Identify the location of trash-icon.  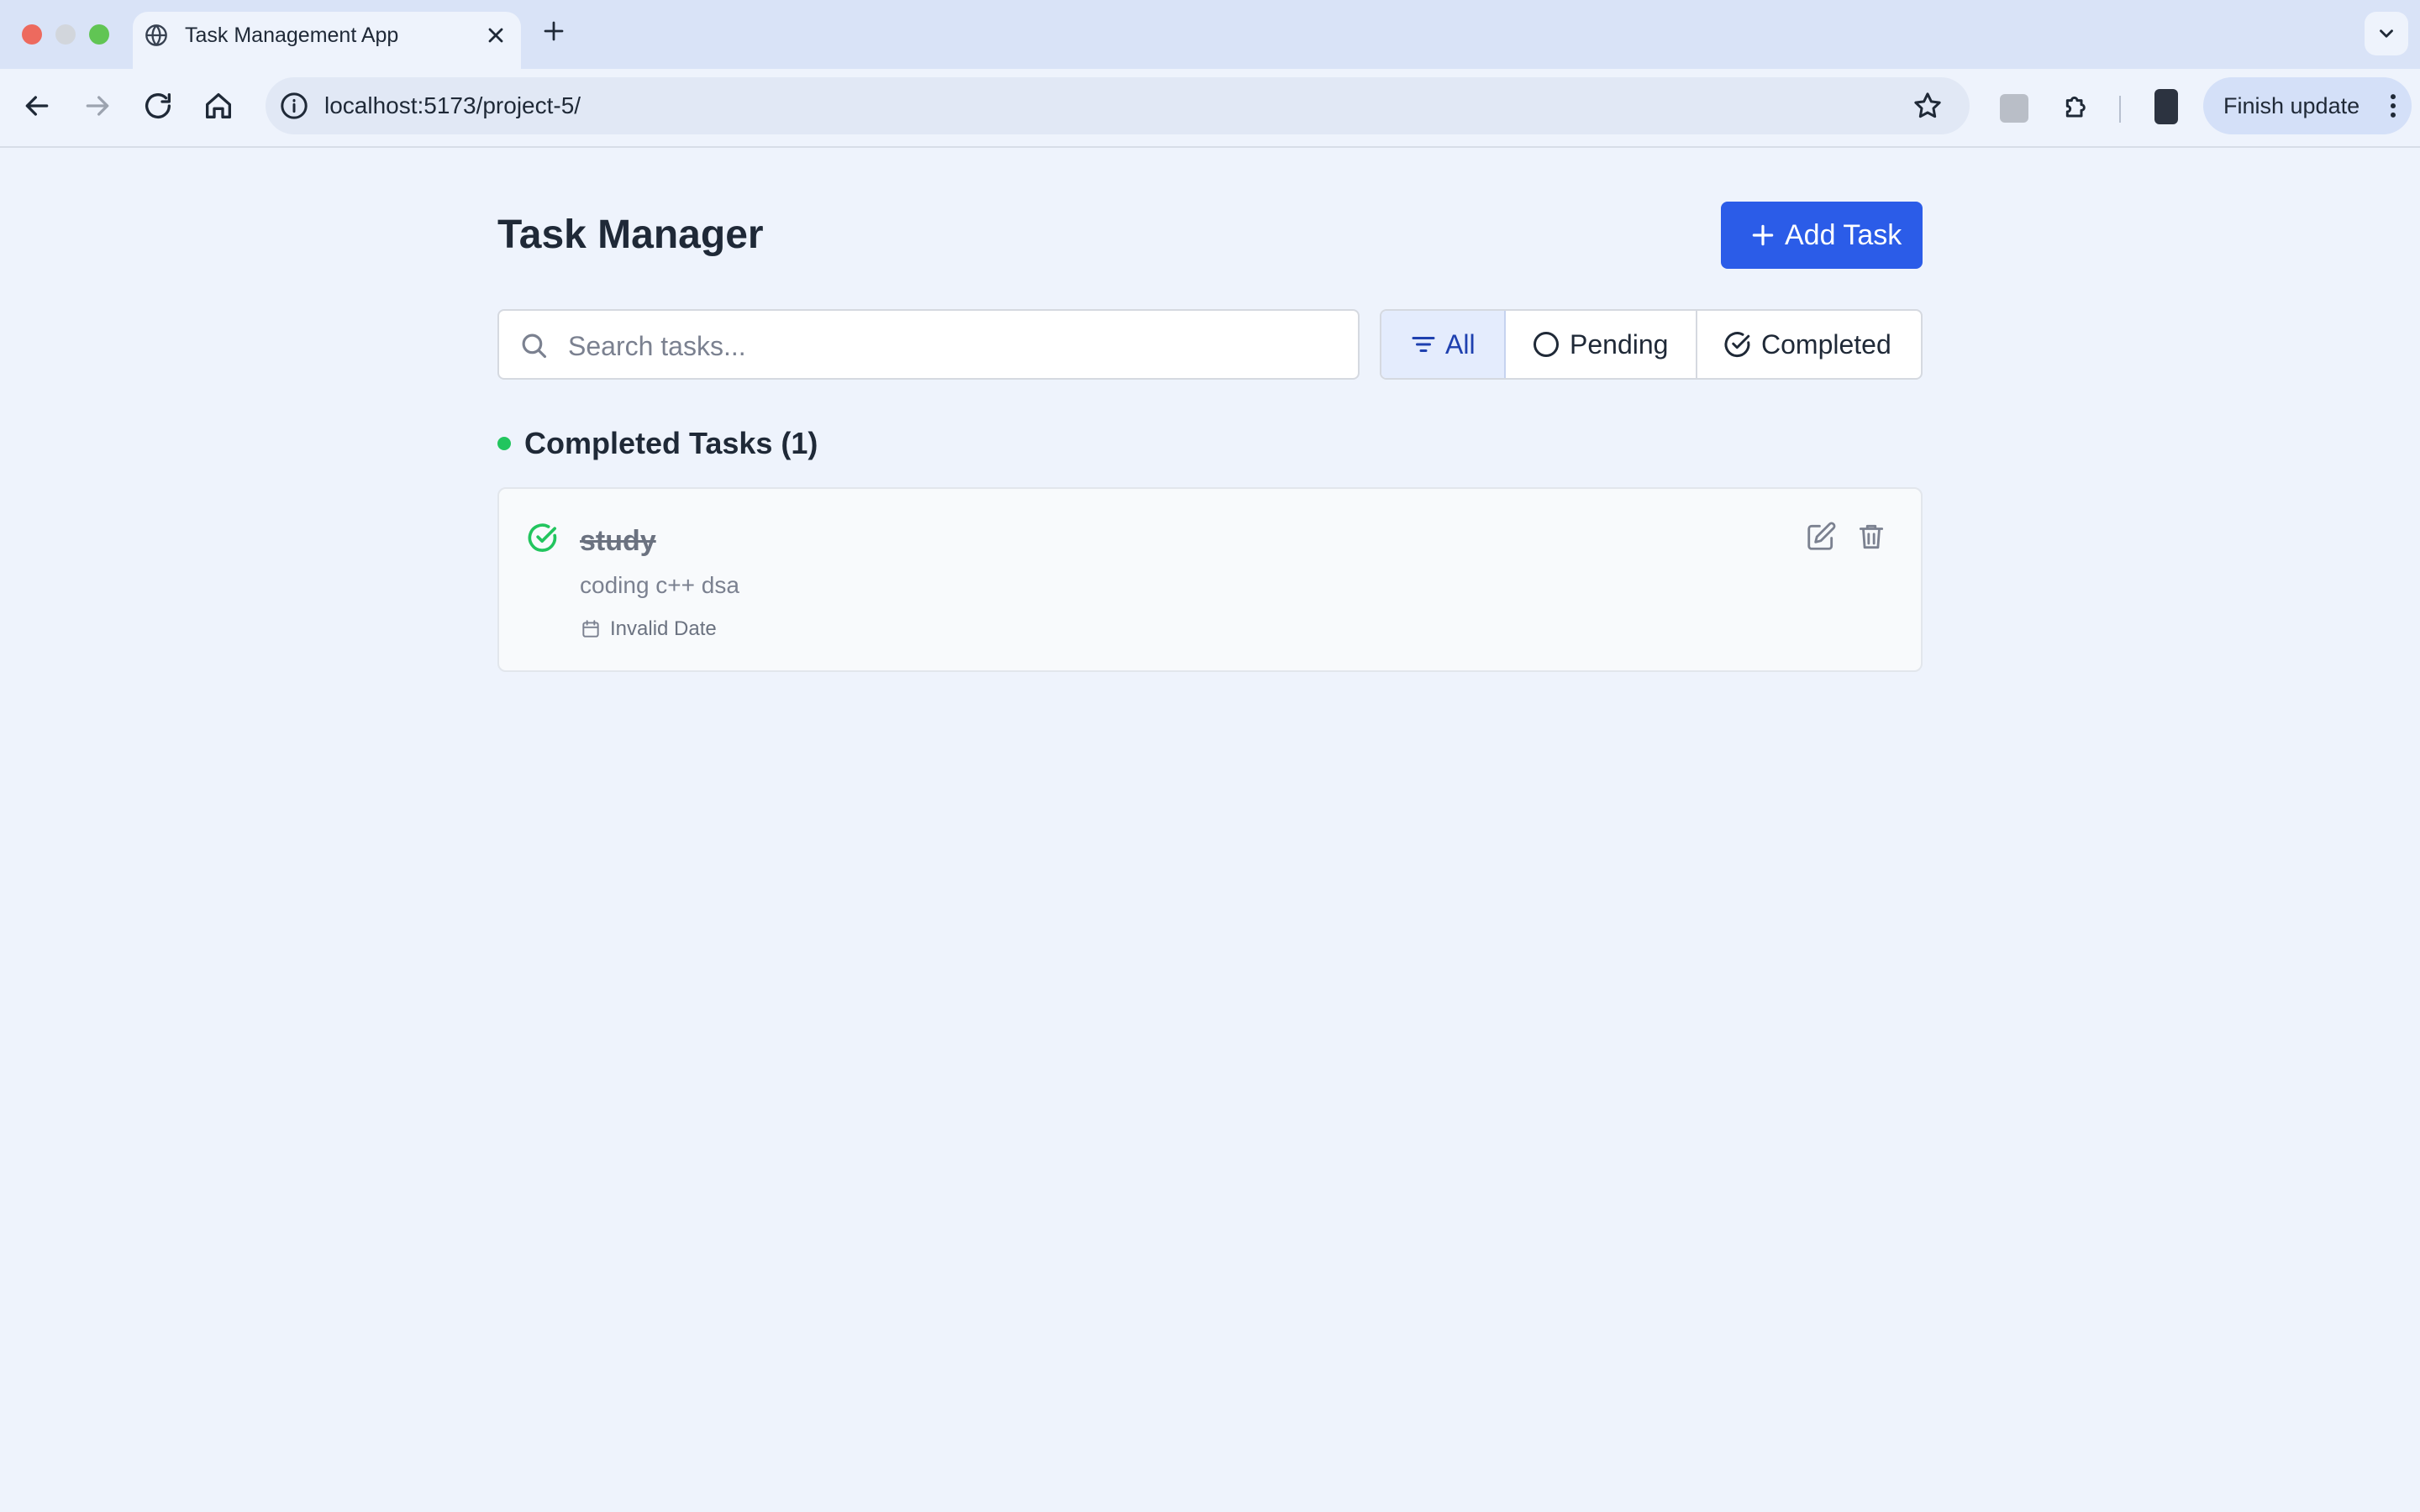
(1871, 537).